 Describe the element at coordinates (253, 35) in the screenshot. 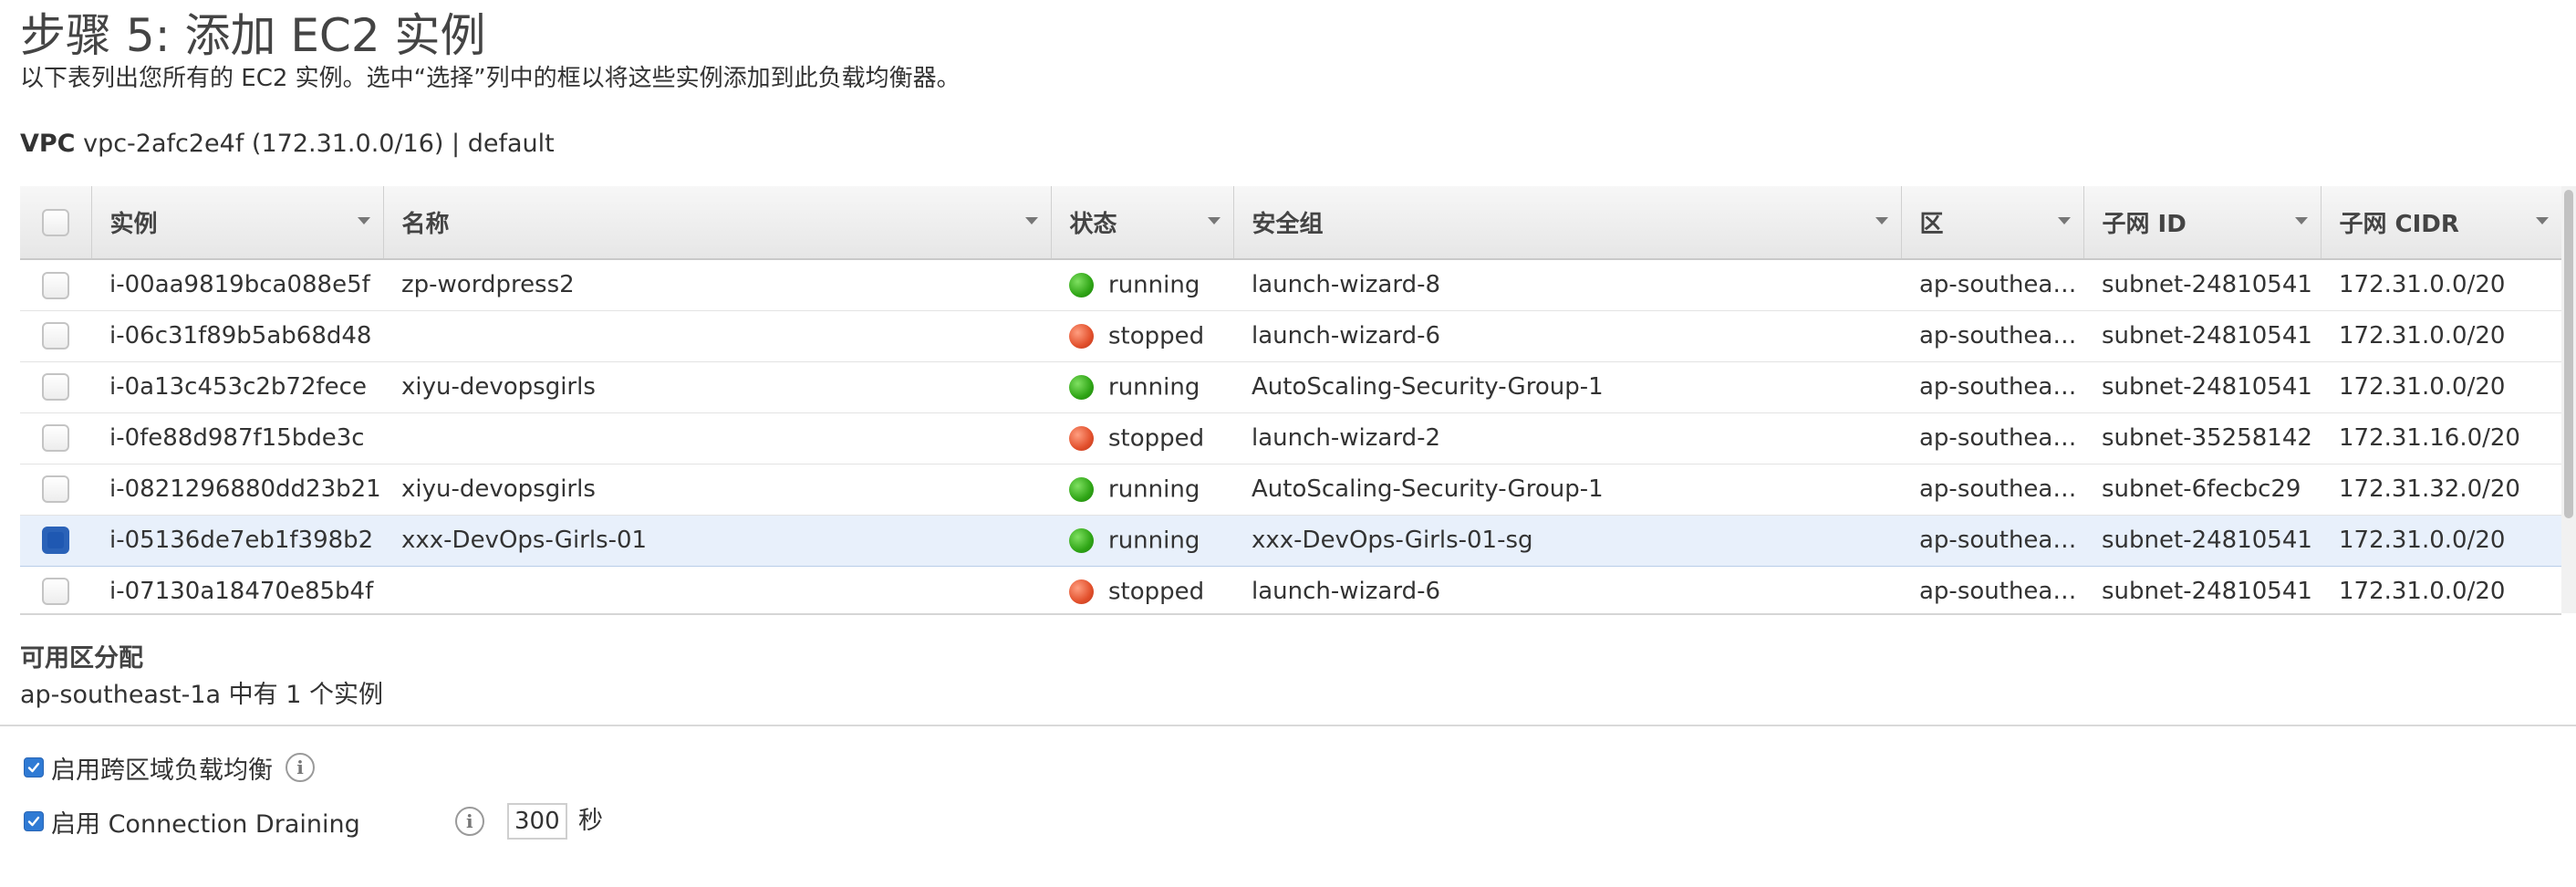

I see `page-title: 步骤 5: 添加 EC2 实例` at that location.